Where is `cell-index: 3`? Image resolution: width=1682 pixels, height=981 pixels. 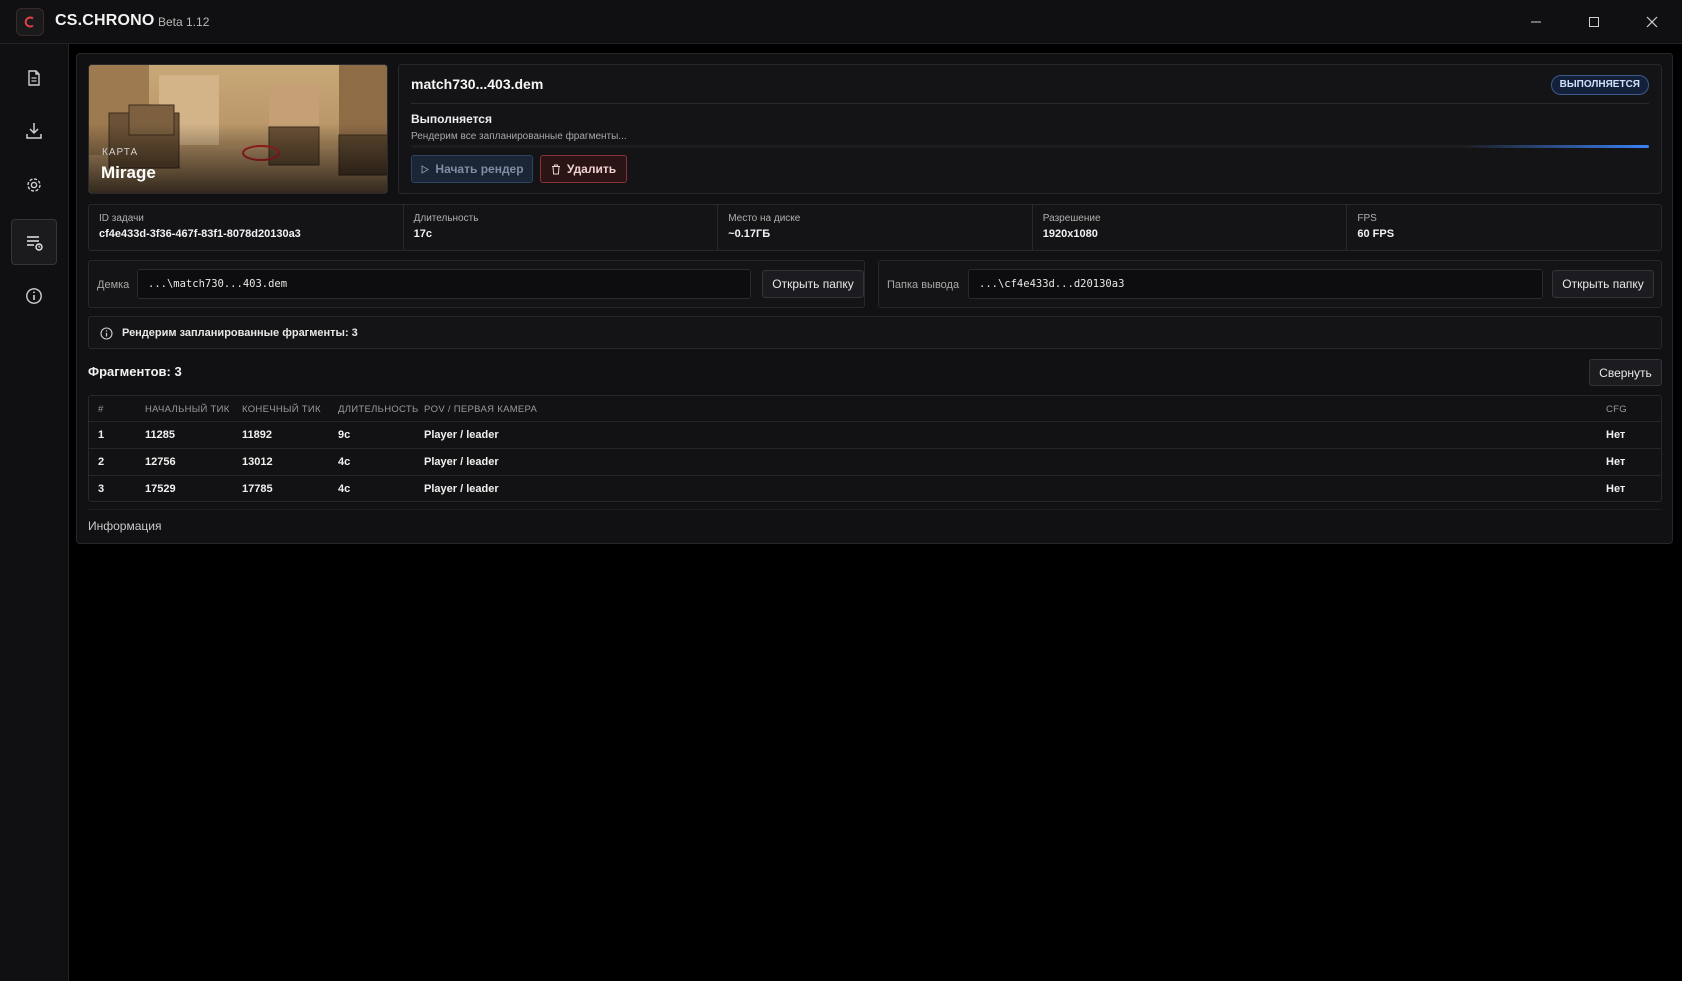 cell-index: 3 is located at coordinates (101, 489).